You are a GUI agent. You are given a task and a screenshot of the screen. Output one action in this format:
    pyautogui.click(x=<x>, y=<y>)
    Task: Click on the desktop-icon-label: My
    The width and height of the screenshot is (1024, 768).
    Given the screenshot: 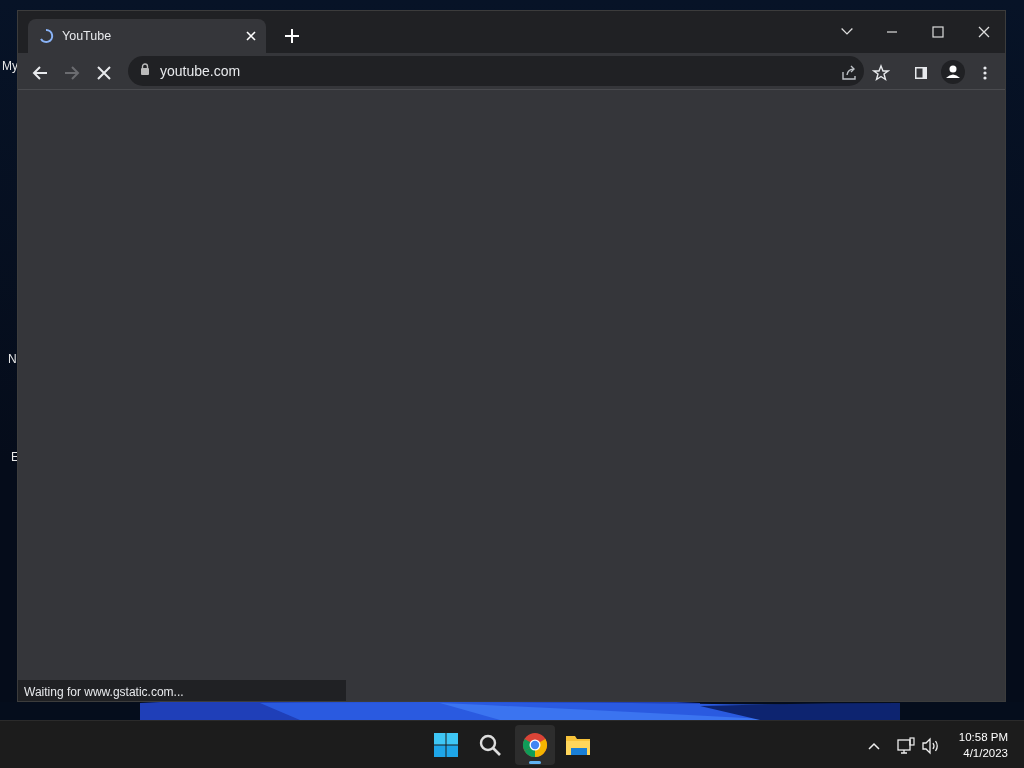 What is the action you would take?
    pyautogui.click(x=10, y=66)
    